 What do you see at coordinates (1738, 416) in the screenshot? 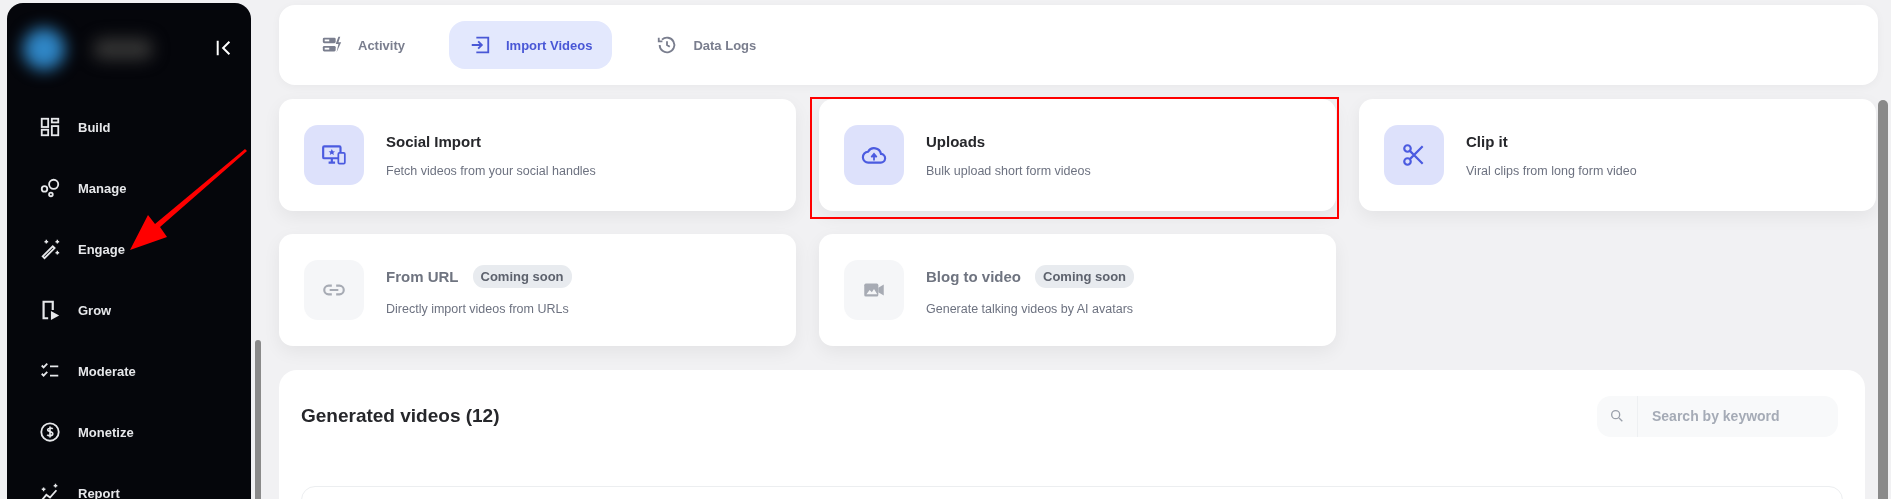
I see `search-field: Search by keyword` at bounding box center [1738, 416].